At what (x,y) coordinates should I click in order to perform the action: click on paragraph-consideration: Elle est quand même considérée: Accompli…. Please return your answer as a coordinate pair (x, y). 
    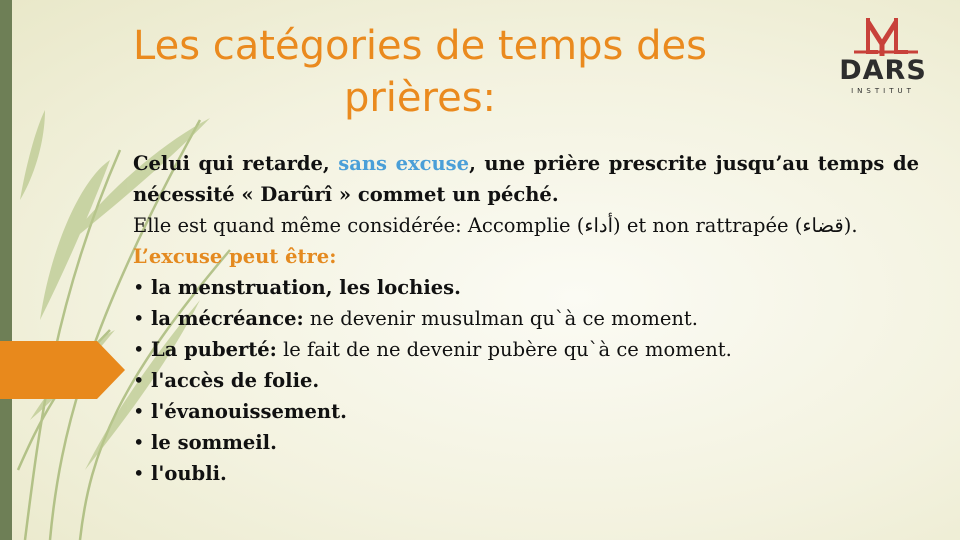
    Looking at the image, I should click on (495, 225).